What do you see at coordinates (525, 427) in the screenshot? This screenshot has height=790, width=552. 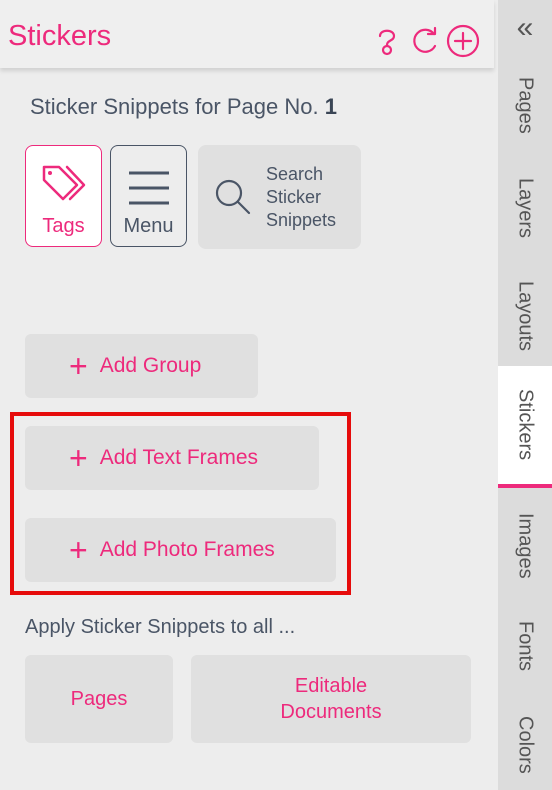 I see `tab-stickers: Stickers` at bounding box center [525, 427].